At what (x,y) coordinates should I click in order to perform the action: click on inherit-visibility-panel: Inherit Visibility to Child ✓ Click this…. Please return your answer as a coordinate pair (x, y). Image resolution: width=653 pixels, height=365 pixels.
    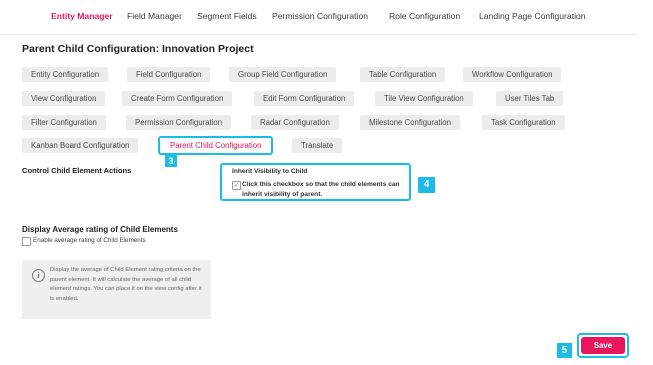
    Looking at the image, I should click on (315, 182).